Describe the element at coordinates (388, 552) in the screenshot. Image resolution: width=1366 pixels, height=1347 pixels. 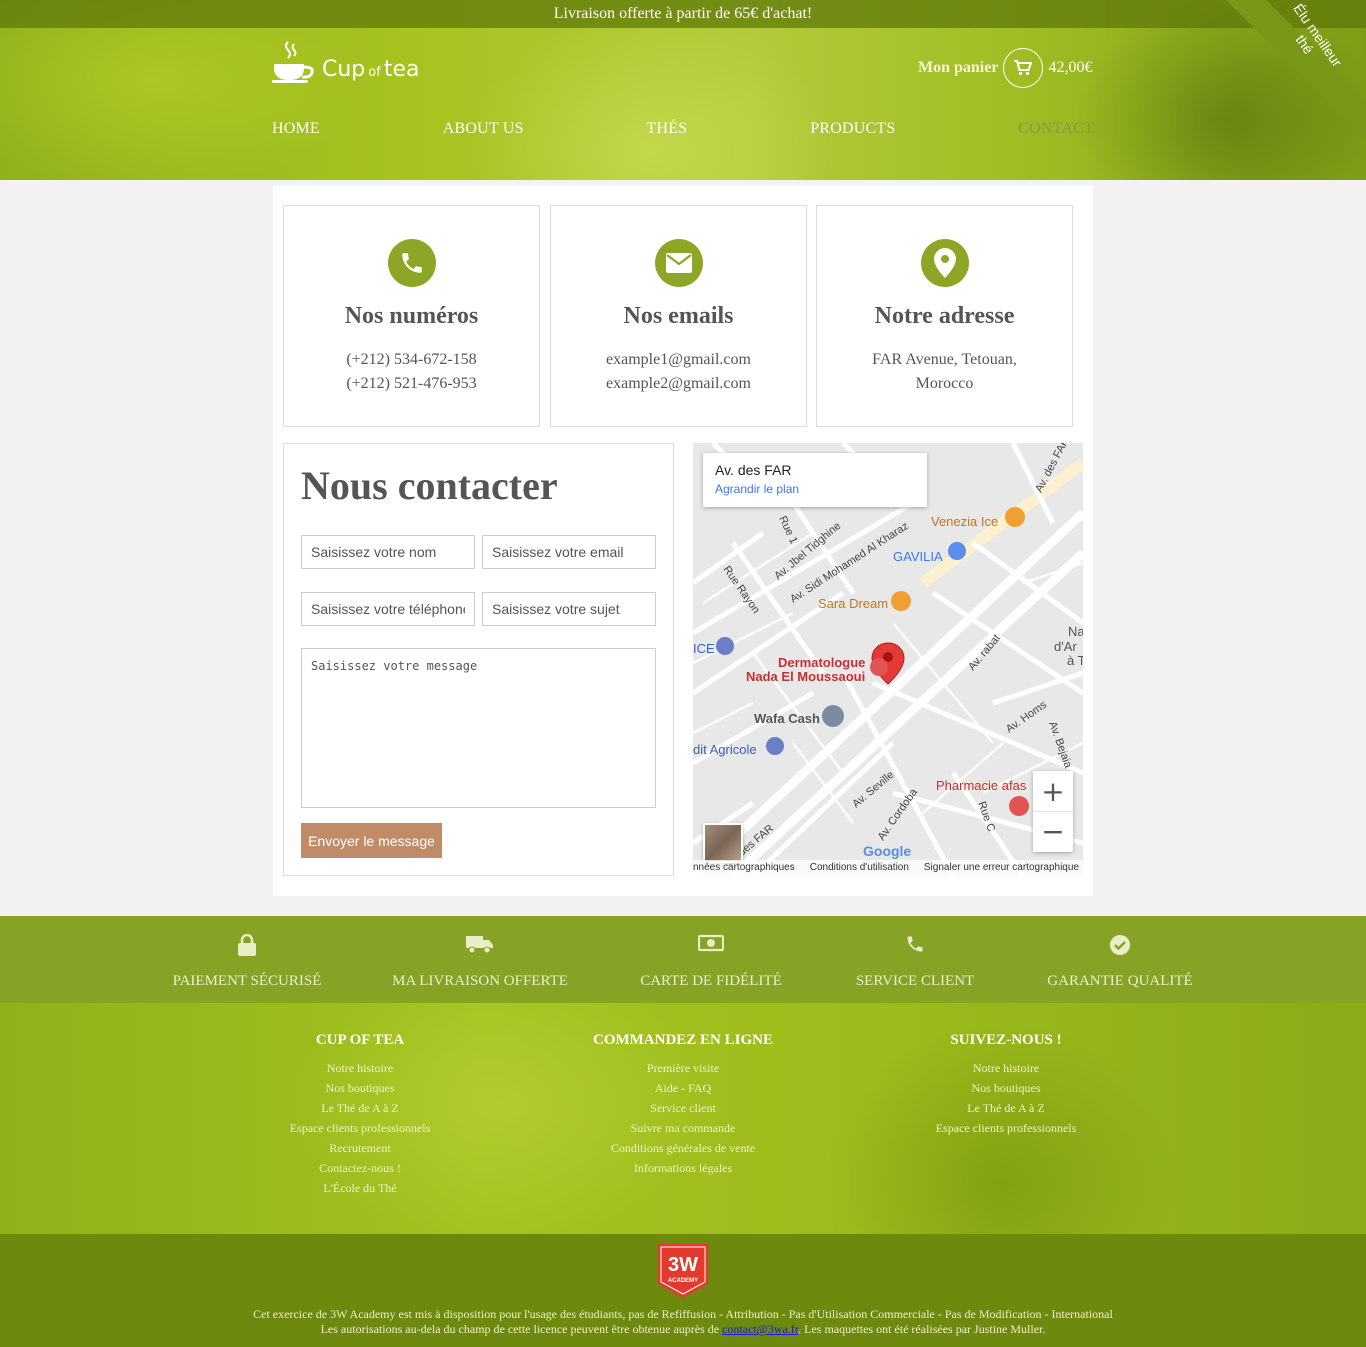
I see `name-input` at that location.